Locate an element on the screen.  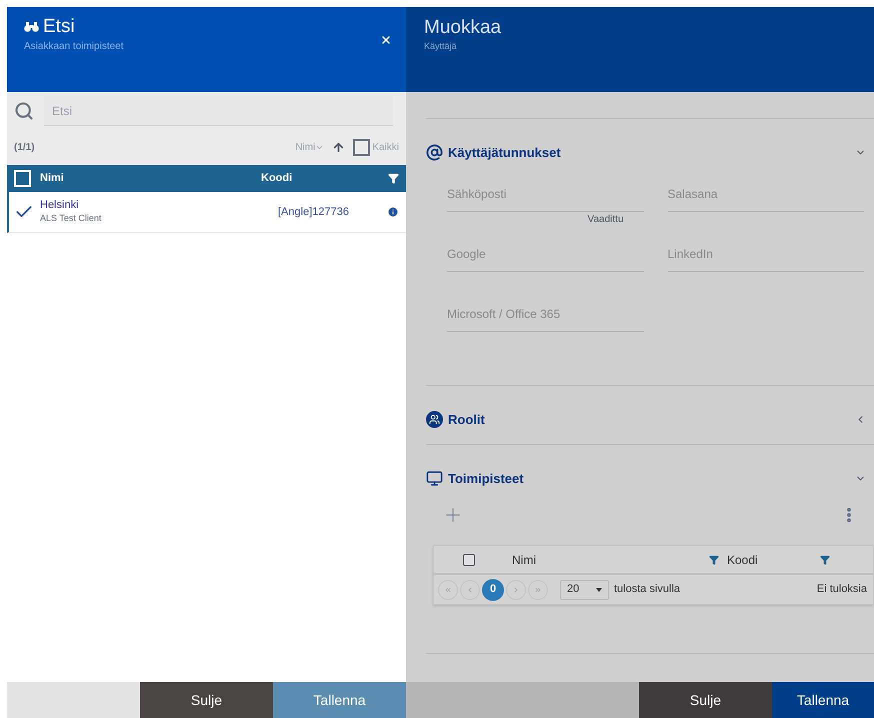
text-field: Microsoft / Office 365 is located at coordinates (545, 314).